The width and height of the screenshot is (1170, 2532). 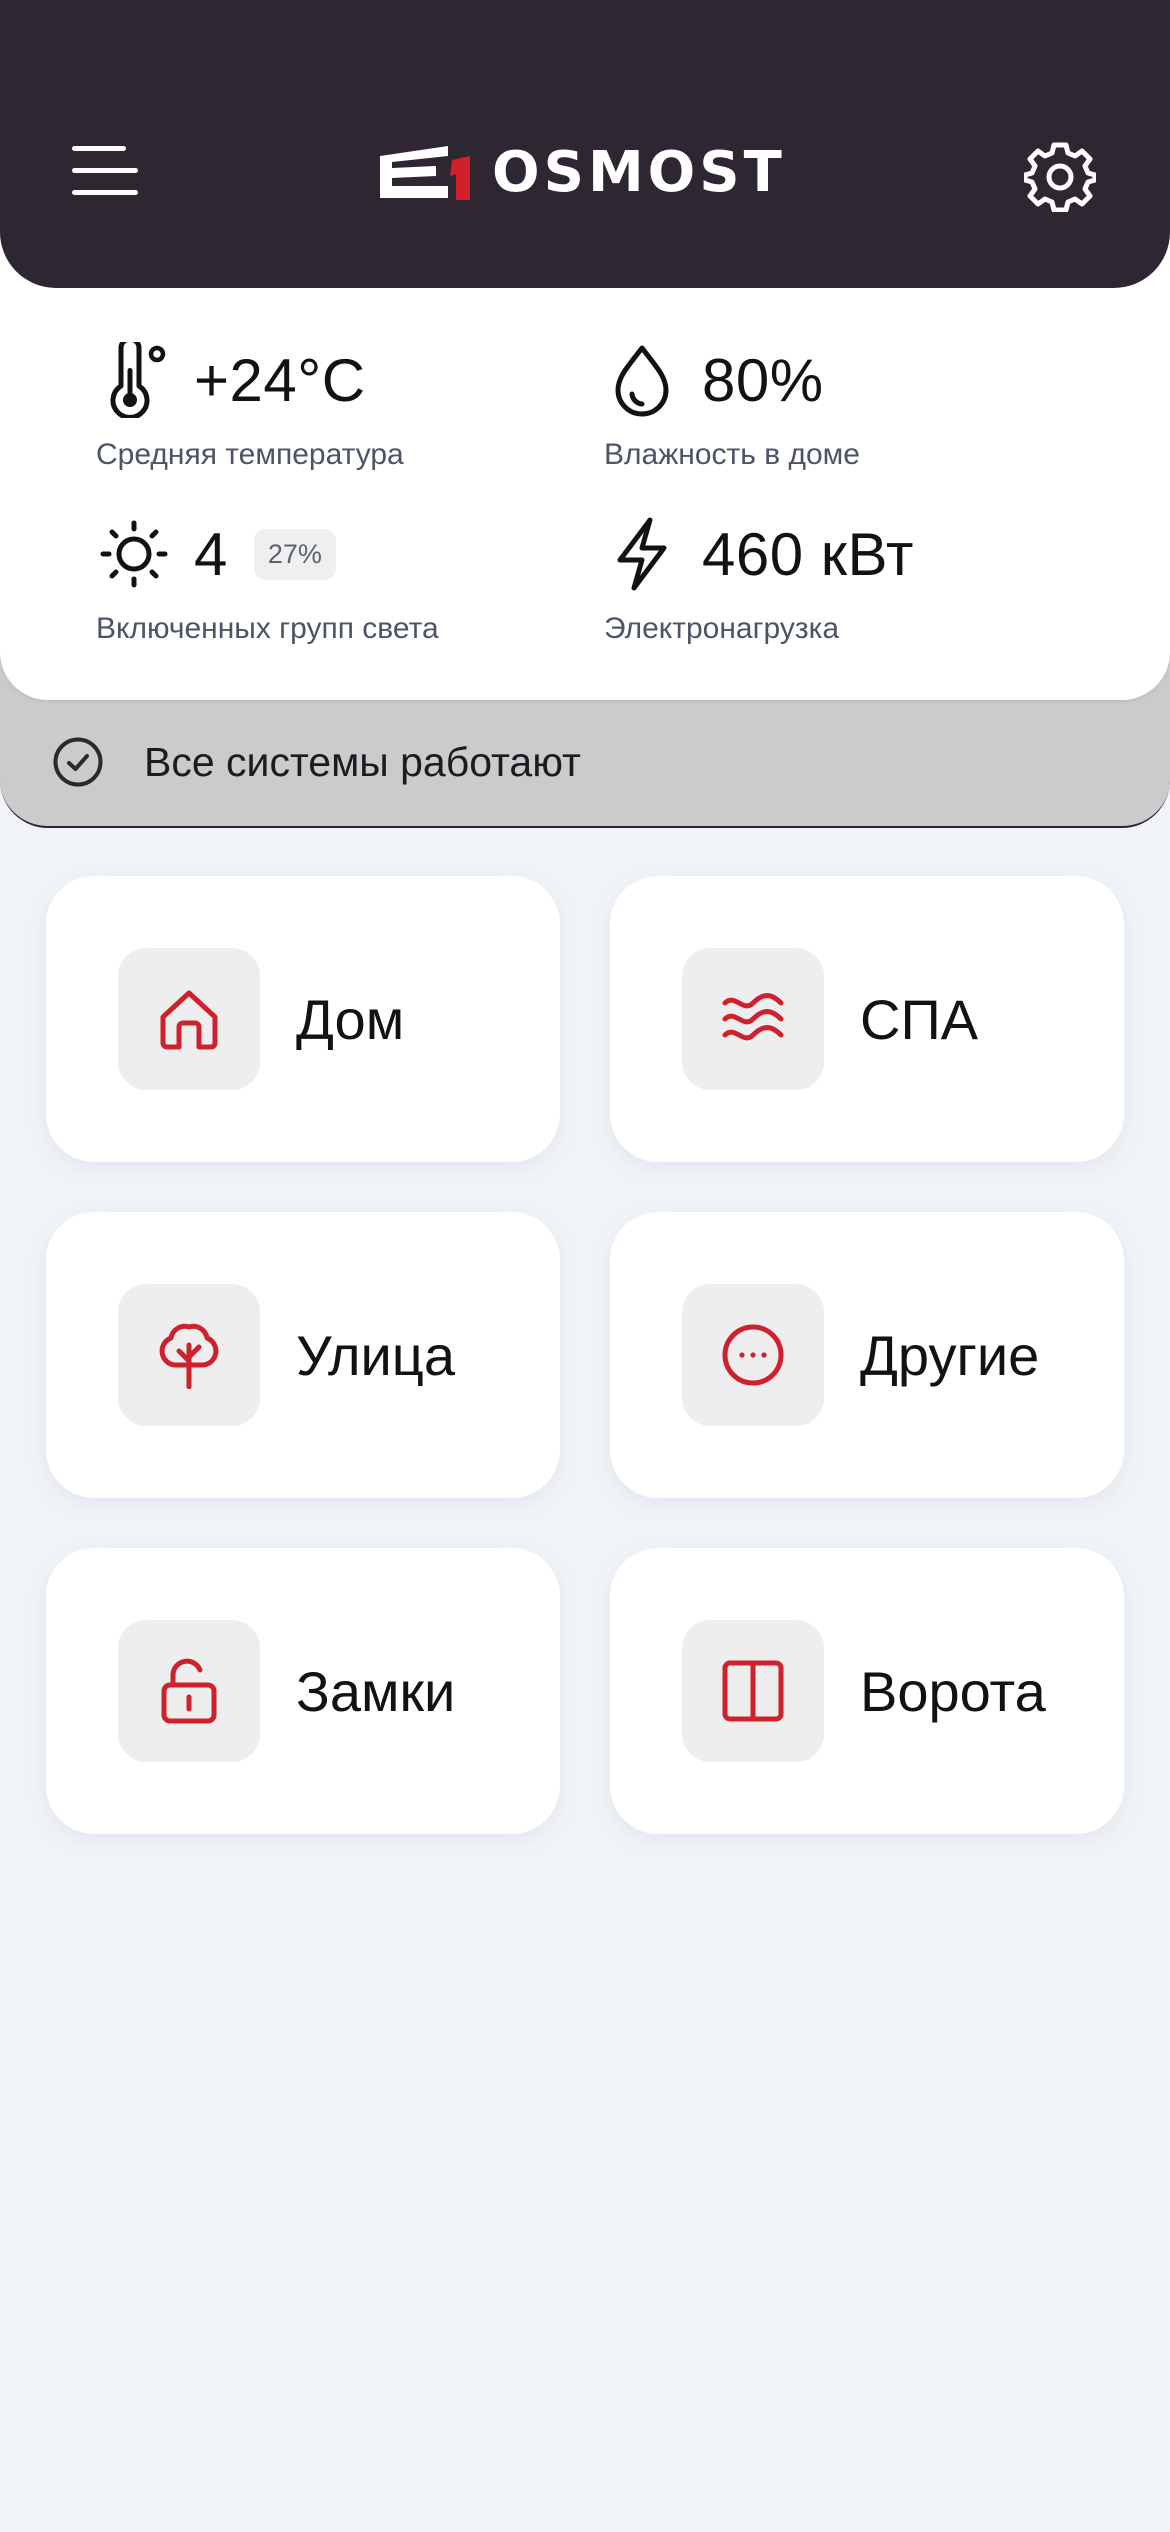 What do you see at coordinates (189, 1356) in the screenshot?
I see `tree-icon` at bounding box center [189, 1356].